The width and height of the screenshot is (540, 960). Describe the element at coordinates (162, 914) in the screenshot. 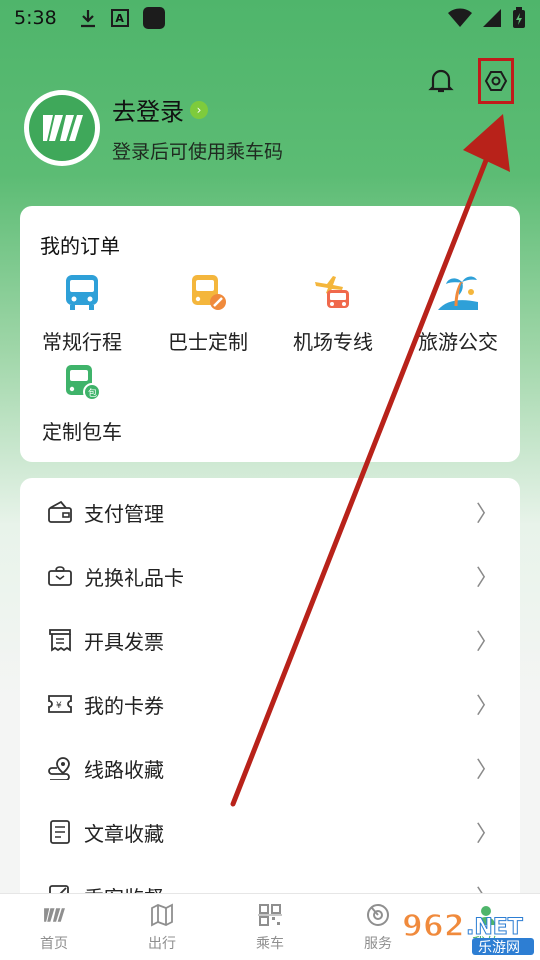

I see `map-icon` at that location.